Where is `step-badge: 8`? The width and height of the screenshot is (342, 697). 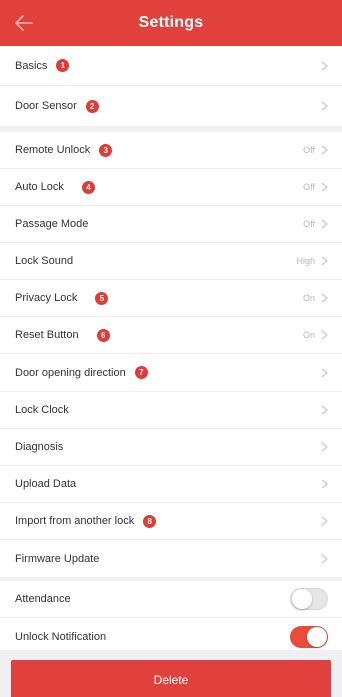
step-badge: 8 is located at coordinates (150, 521).